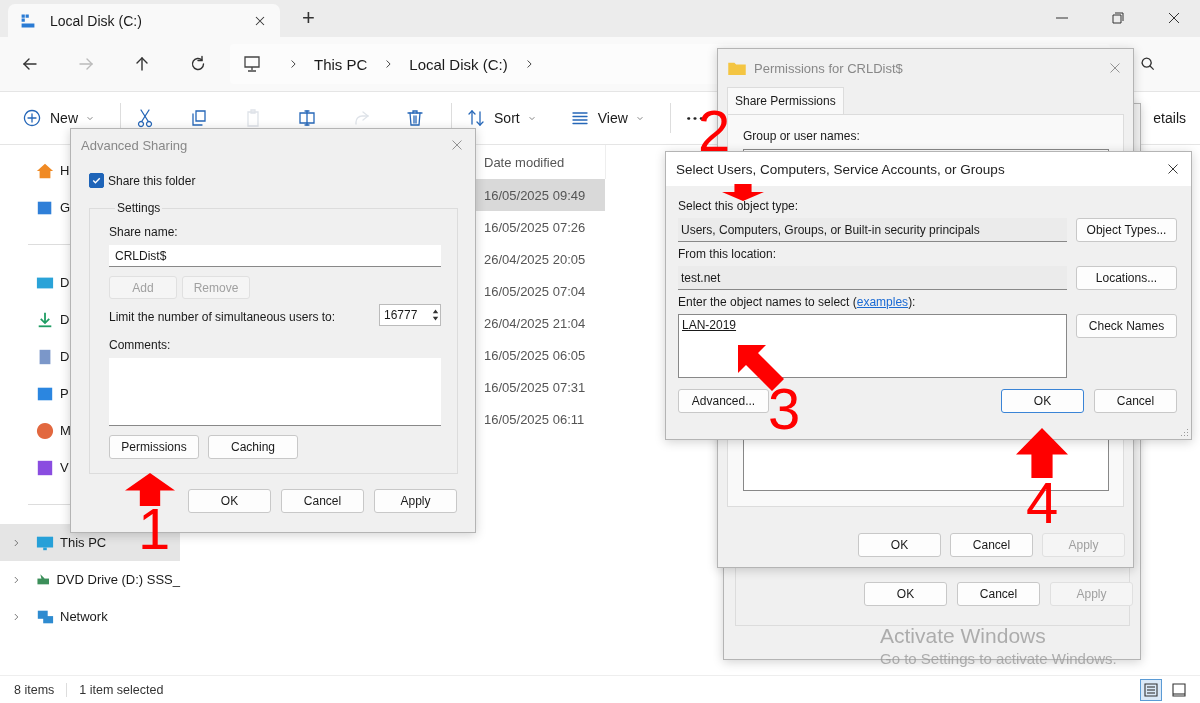 The height and width of the screenshot is (703, 1200). Describe the element at coordinates (828, 68) in the screenshot. I see `dialog-title: Permissions for CRLDist$` at that location.